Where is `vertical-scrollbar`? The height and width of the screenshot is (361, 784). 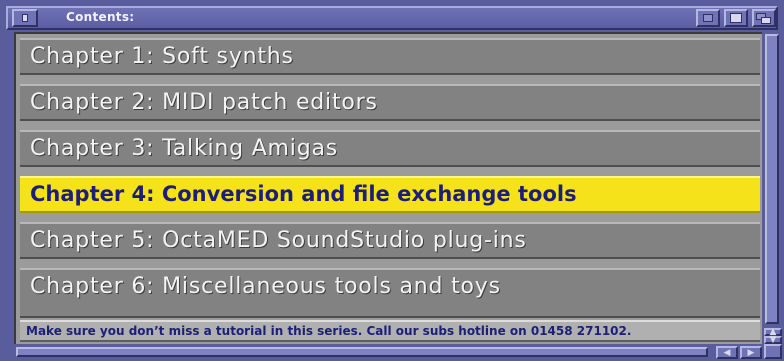
vertical-scrollbar is located at coordinates (772, 179).